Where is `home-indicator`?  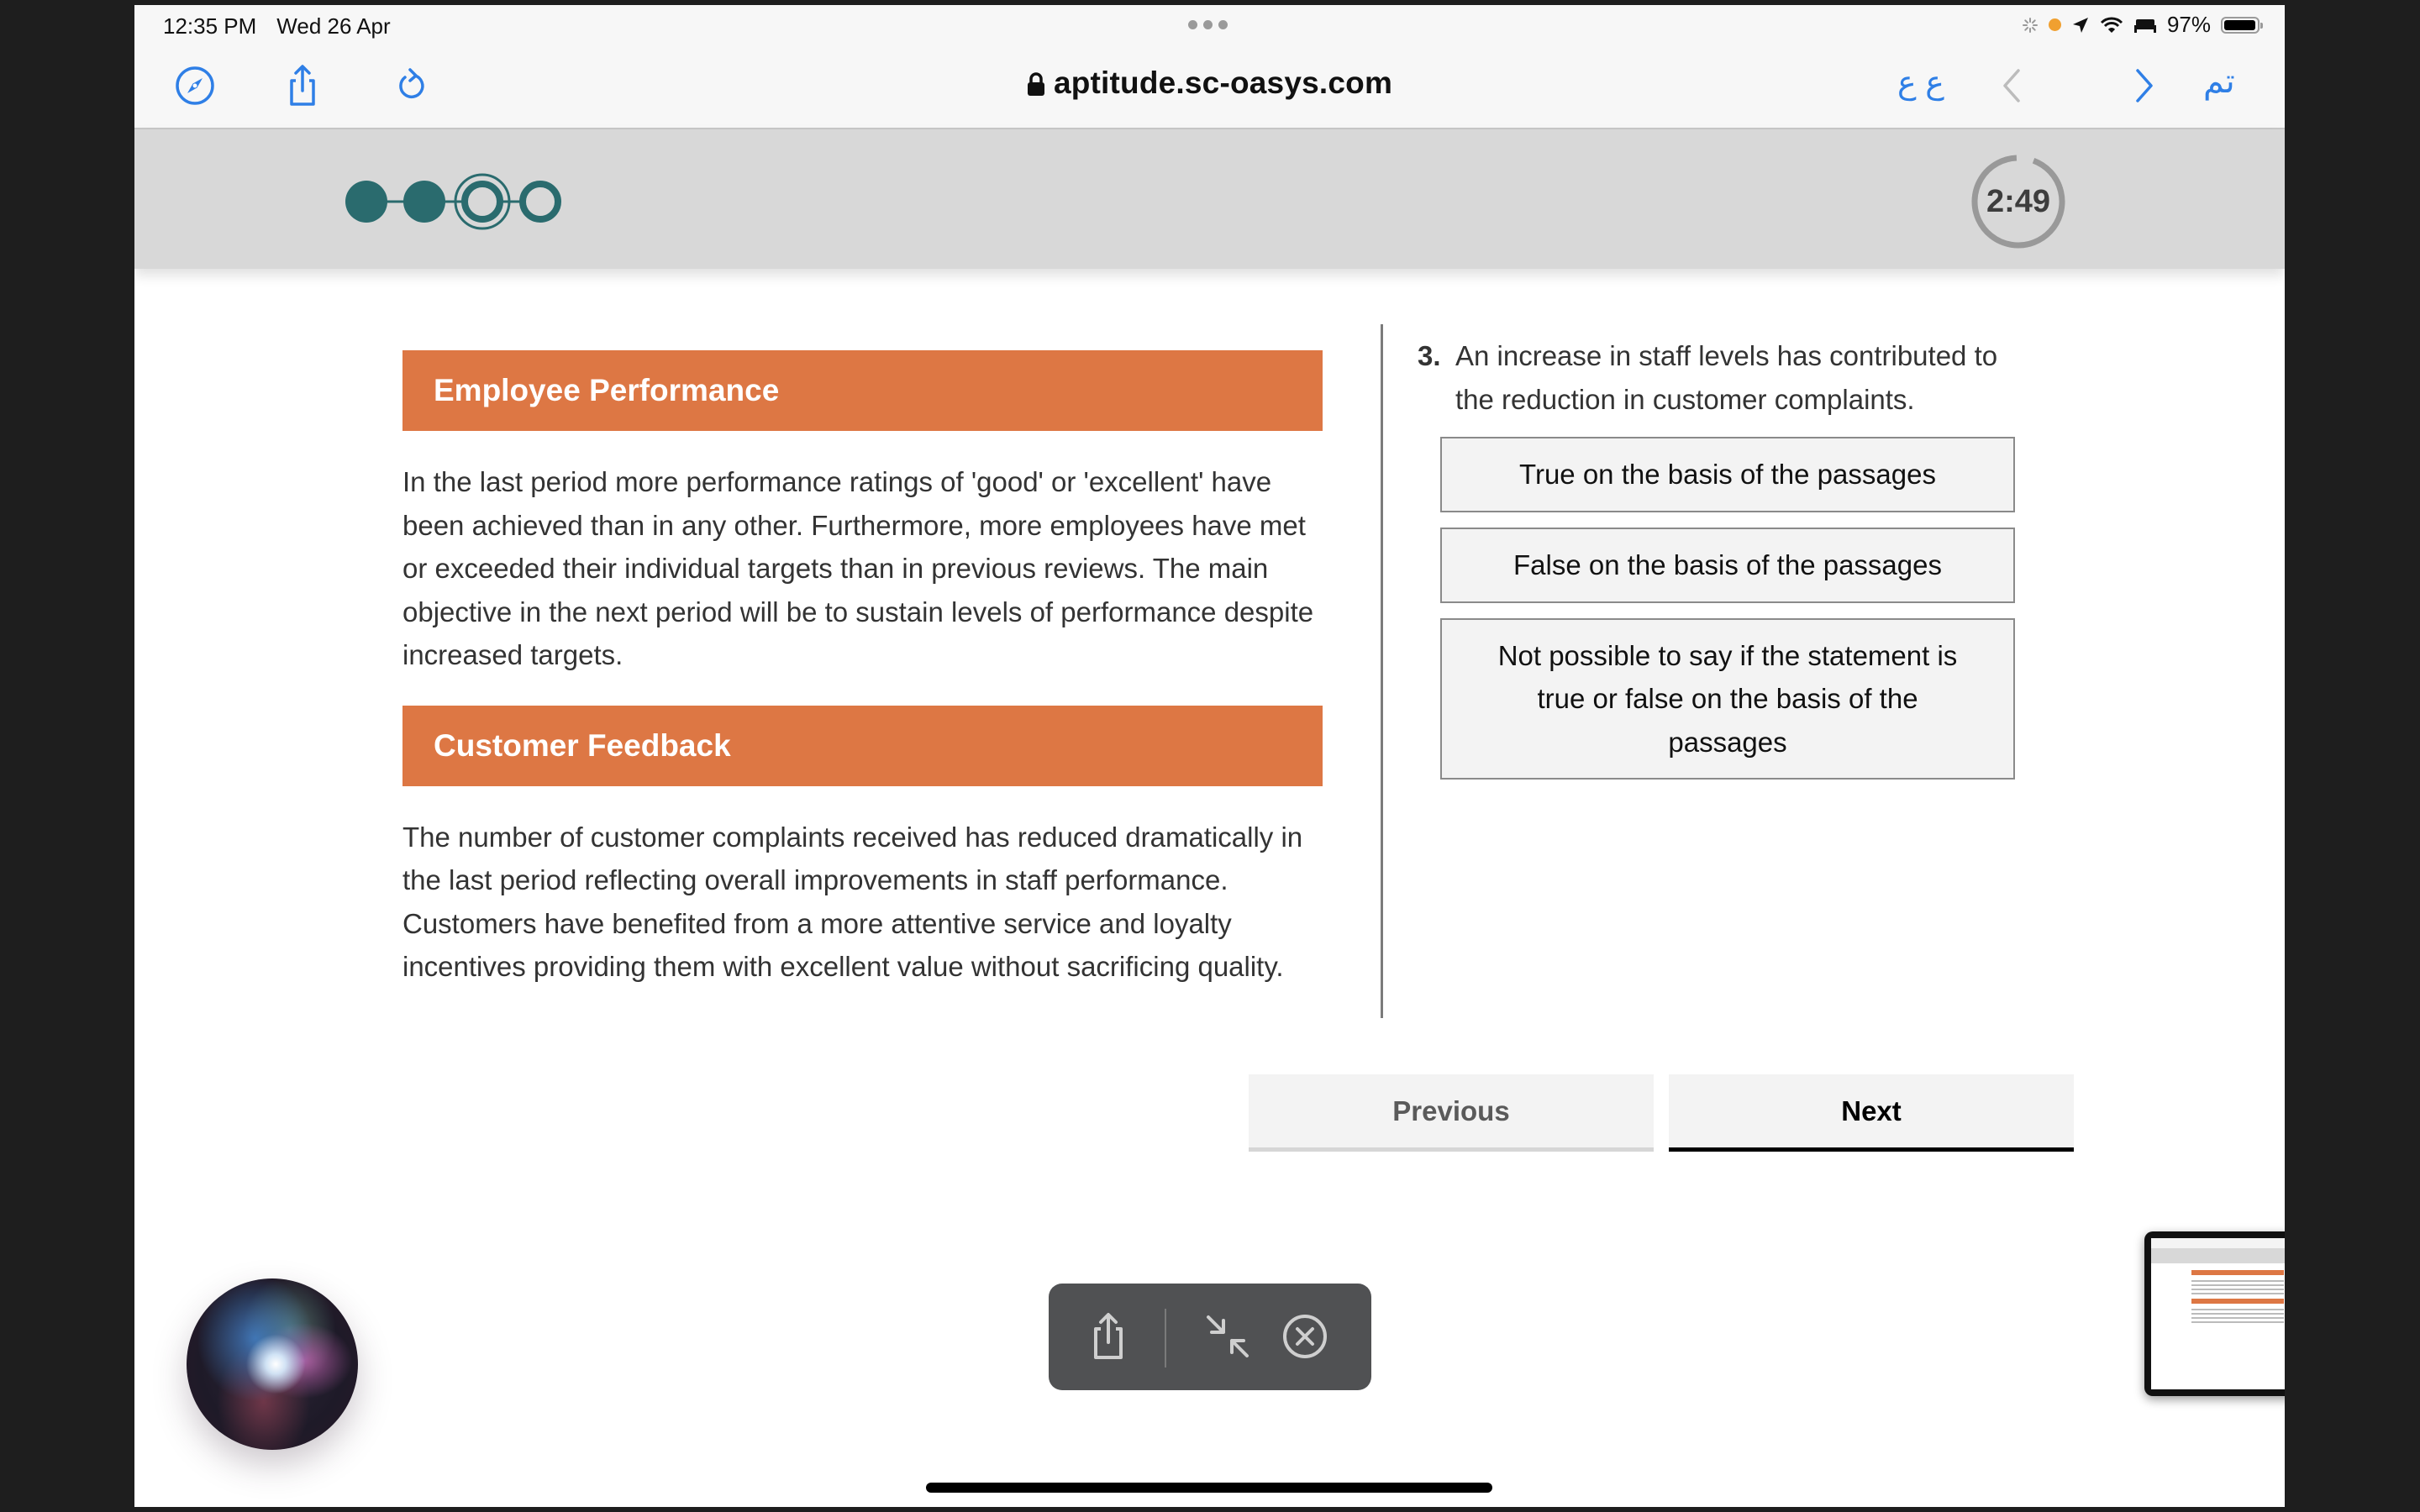
home-indicator is located at coordinates (1209, 1488).